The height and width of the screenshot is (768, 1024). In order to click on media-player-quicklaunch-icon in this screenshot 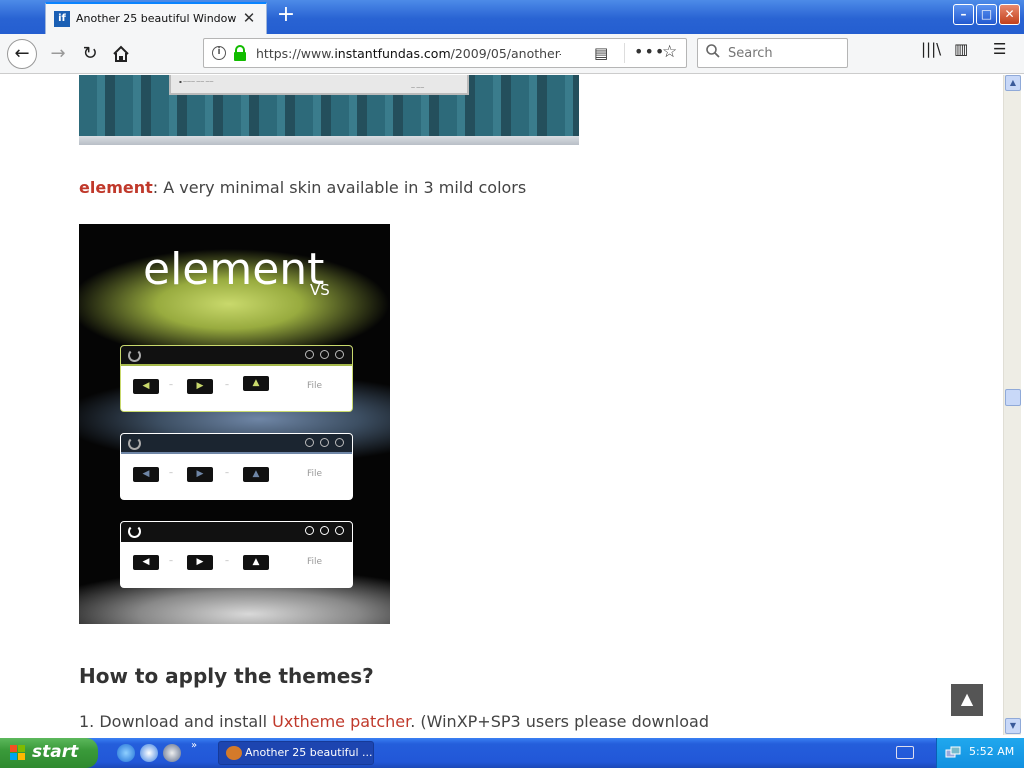, I will do `click(172, 753)`.